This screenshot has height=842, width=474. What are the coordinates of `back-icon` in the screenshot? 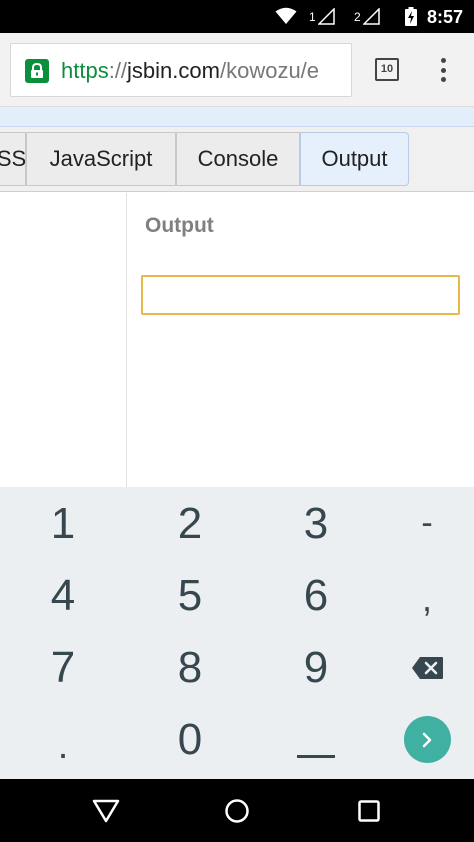 It's located at (106, 811).